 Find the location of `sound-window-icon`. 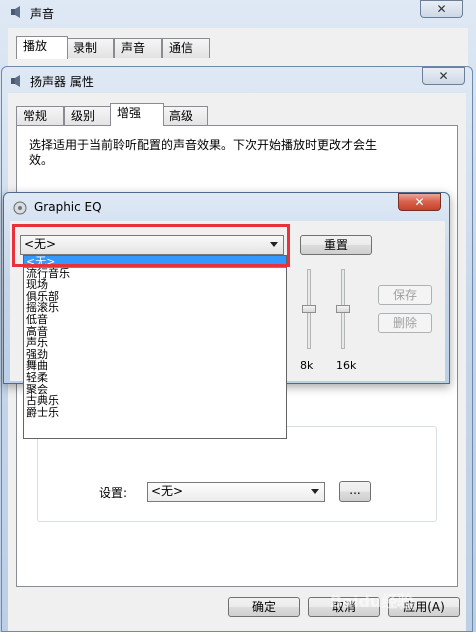

sound-window-icon is located at coordinates (17, 12).